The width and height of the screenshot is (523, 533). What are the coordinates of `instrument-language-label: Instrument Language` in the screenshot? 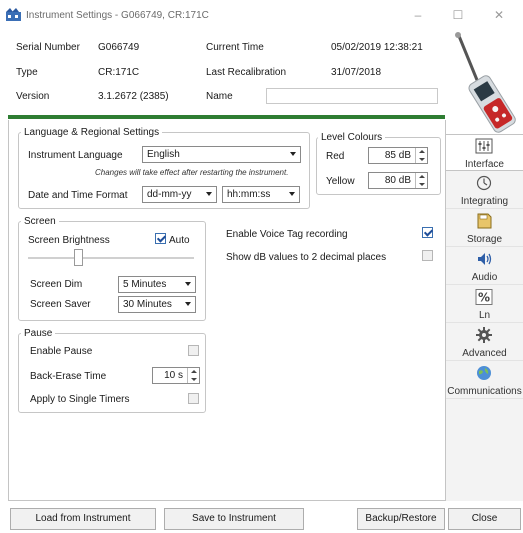 It's located at (75, 155).